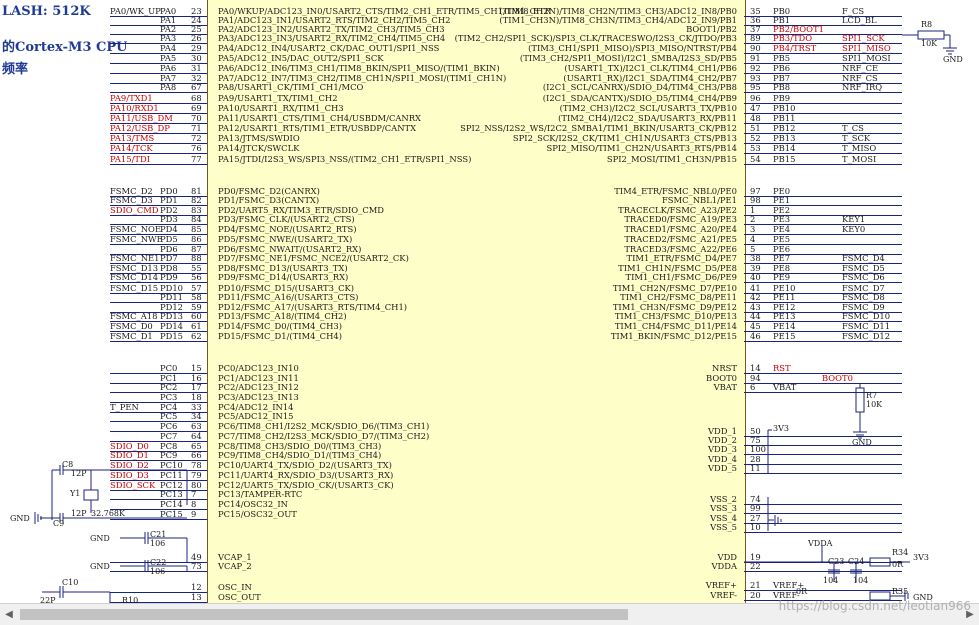  What do you see at coordinates (872, 395) in the screenshot?
I see `r7-label: R7` at bounding box center [872, 395].